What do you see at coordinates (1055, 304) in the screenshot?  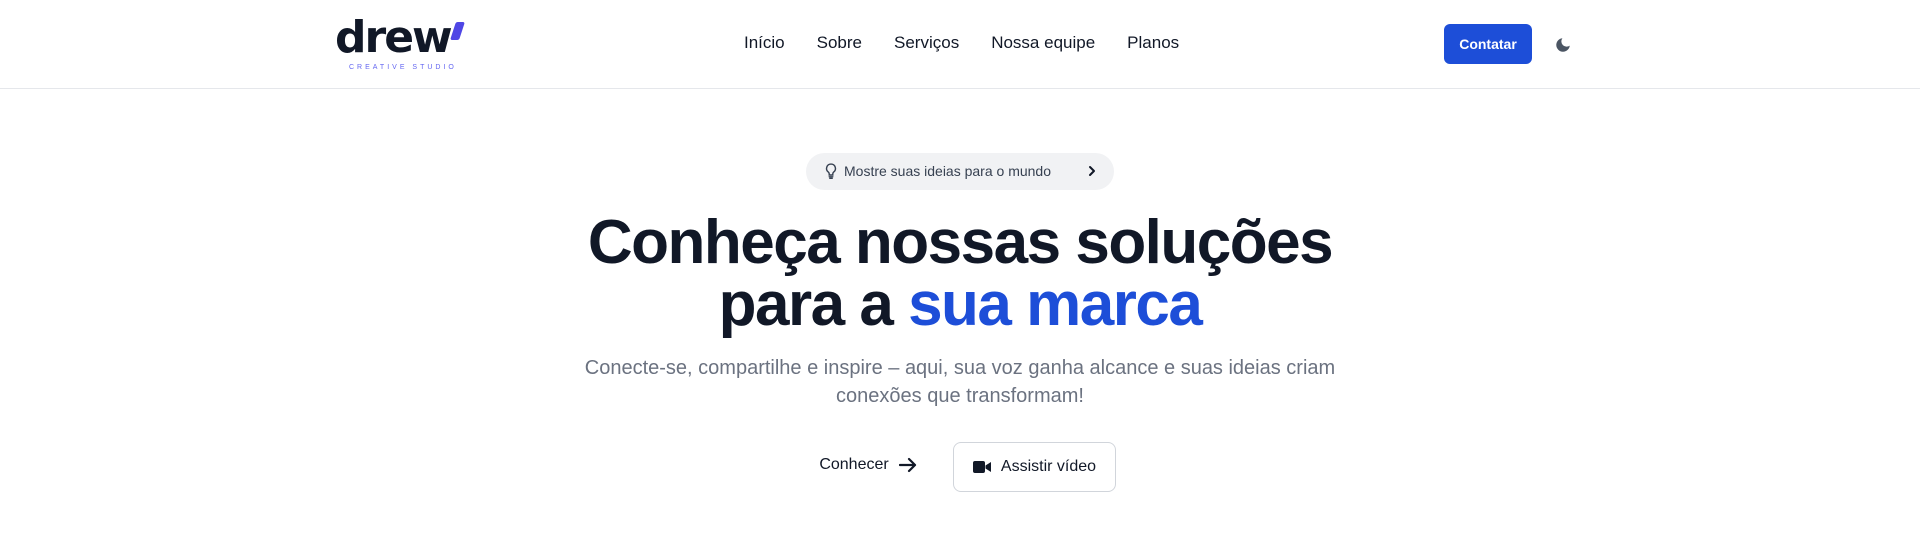 I see `headline-accent: sua marca` at bounding box center [1055, 304].